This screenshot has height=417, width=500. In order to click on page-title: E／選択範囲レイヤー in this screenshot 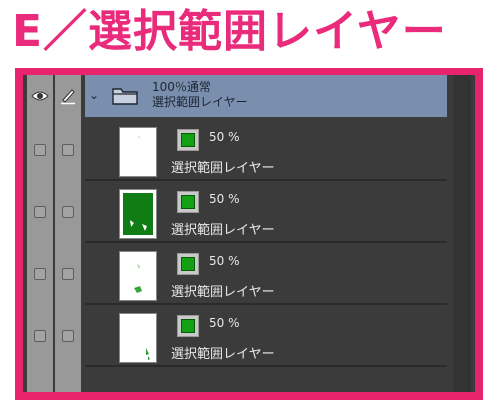, I will do `click(229, 31)`.